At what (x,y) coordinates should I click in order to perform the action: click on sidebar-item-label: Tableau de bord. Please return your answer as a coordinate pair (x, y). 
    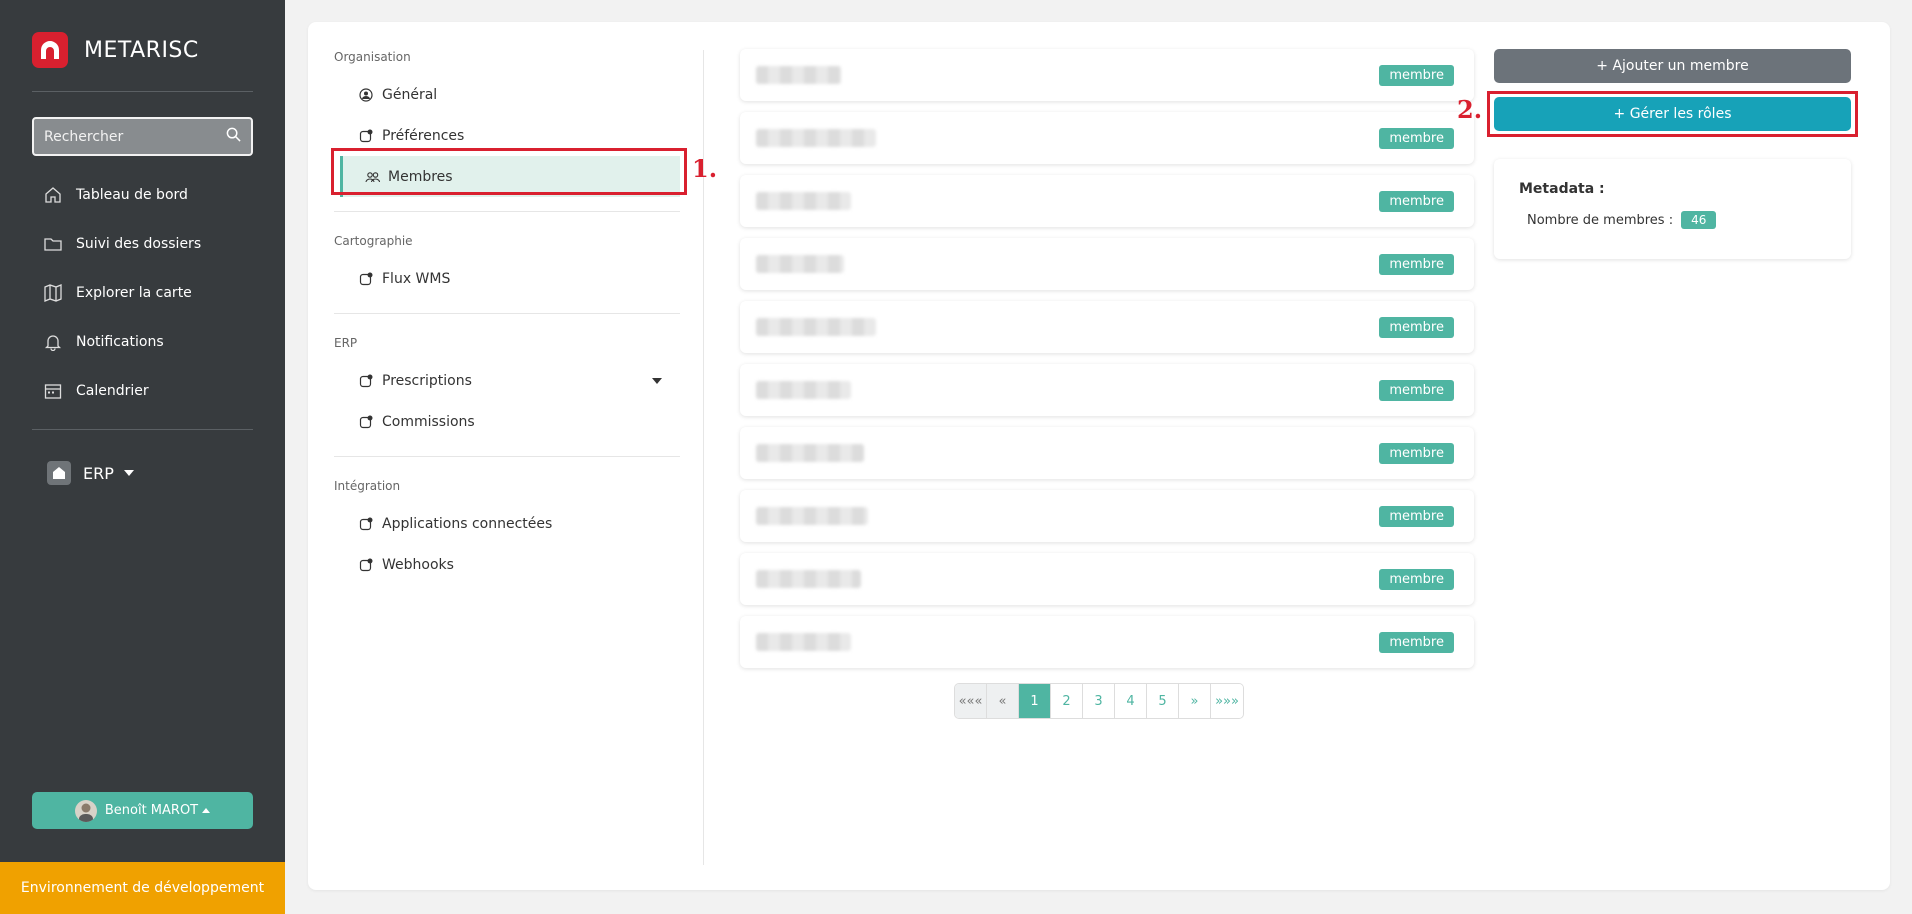
    Looking at the image, I should click on (132, 194).